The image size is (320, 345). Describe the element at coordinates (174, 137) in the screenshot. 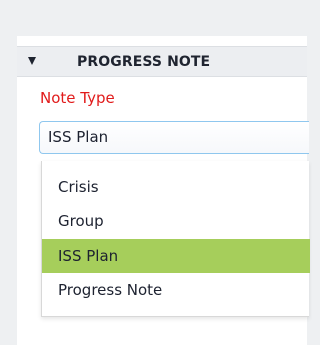

I see `note-type-select: ISS Plan` at that location.